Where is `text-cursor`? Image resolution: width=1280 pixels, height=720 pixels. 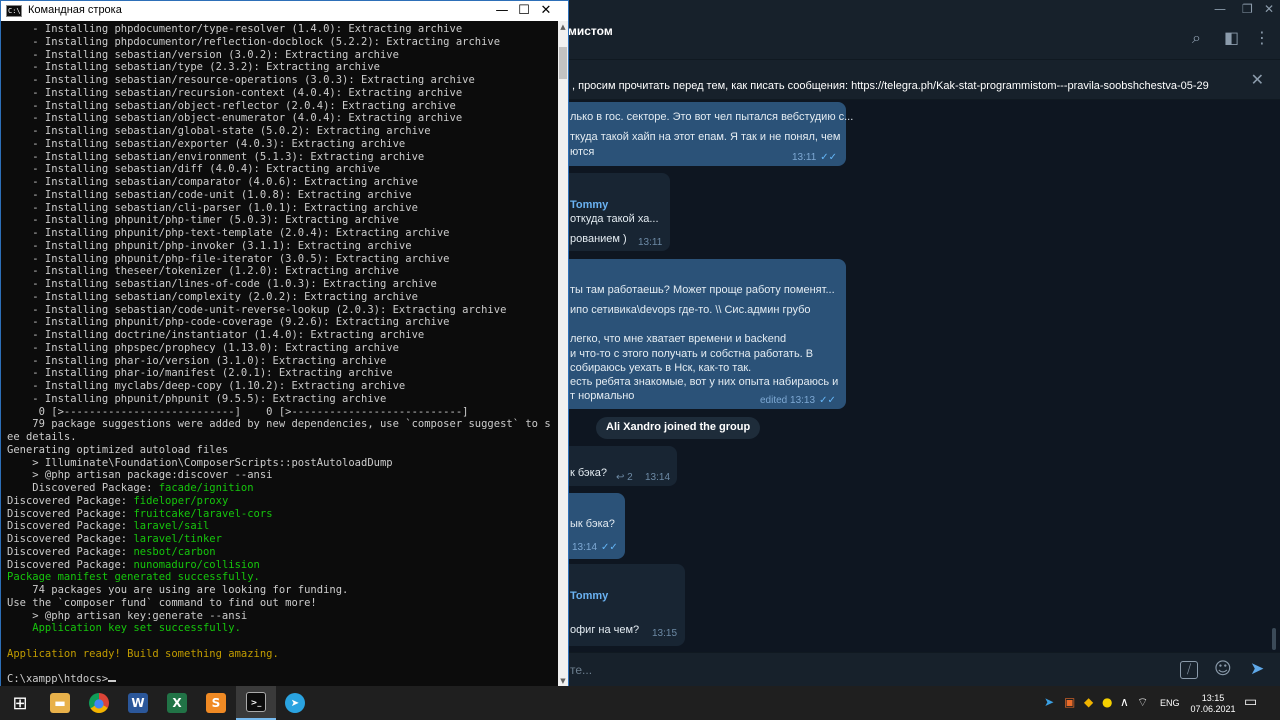
text-cursor is located at coordinates (112, 681).